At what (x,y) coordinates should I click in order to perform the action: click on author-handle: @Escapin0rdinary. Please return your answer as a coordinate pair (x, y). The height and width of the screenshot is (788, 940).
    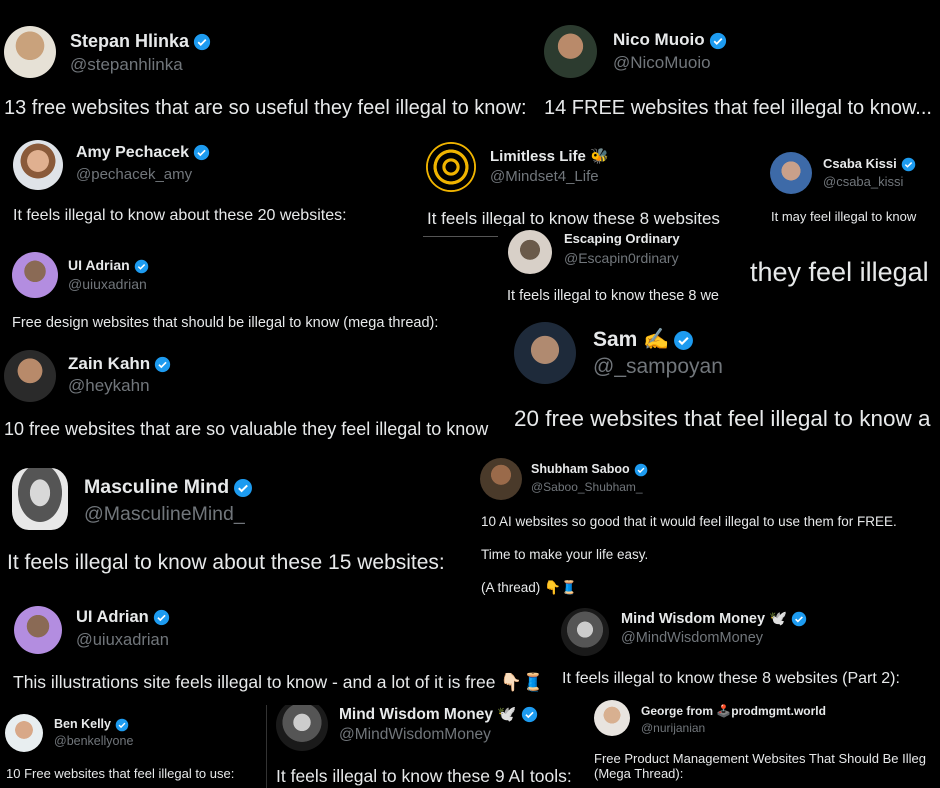
    Looking at the image, I should click on (621, 258).